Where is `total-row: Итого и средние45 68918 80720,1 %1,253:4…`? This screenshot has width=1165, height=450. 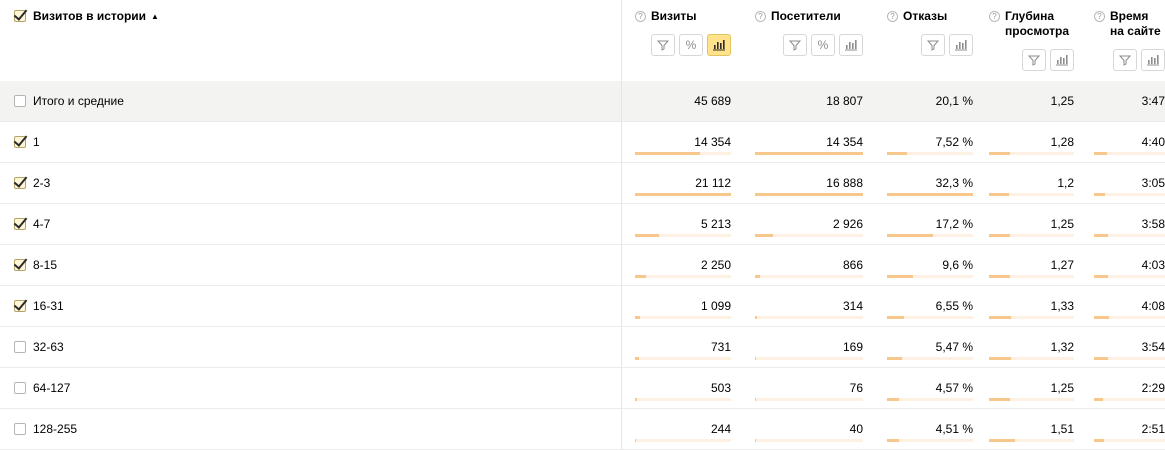 total-row: Итого и средние45 68918 80720,1 %1,253:4… is located at coordinates (582, 101).